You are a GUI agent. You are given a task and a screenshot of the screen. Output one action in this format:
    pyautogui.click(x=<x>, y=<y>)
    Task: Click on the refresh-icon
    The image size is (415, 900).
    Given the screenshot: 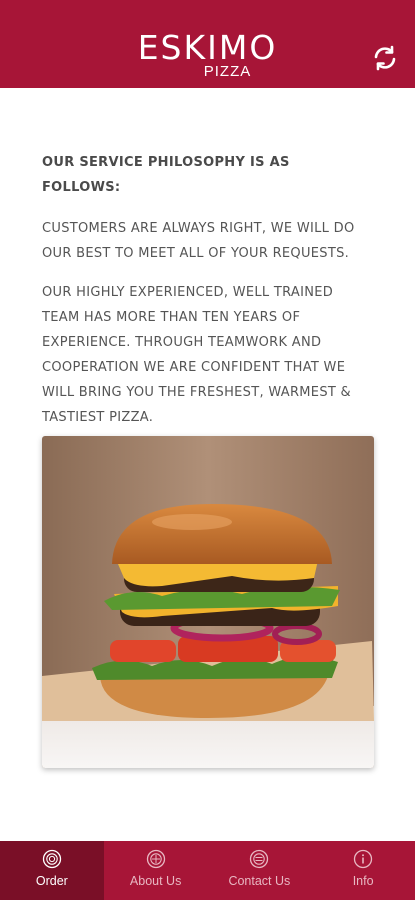 What is the action you would take?
    pyautogui.click(x=385, y=58)
    